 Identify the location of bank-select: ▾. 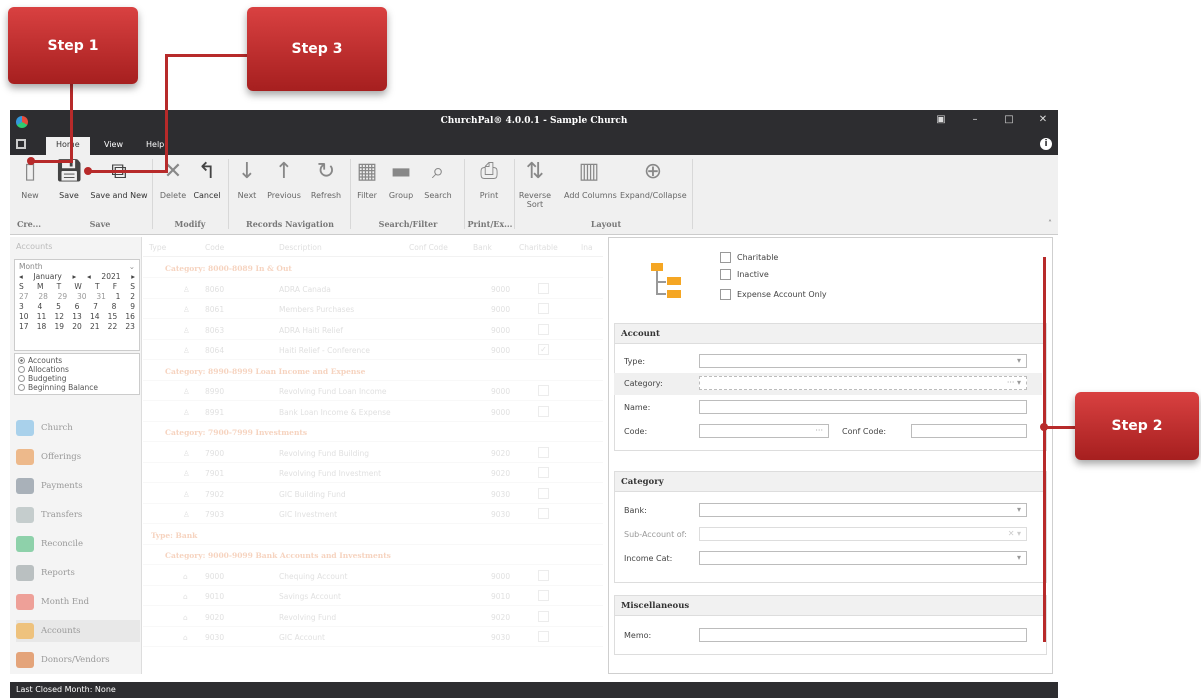
(863, 510).